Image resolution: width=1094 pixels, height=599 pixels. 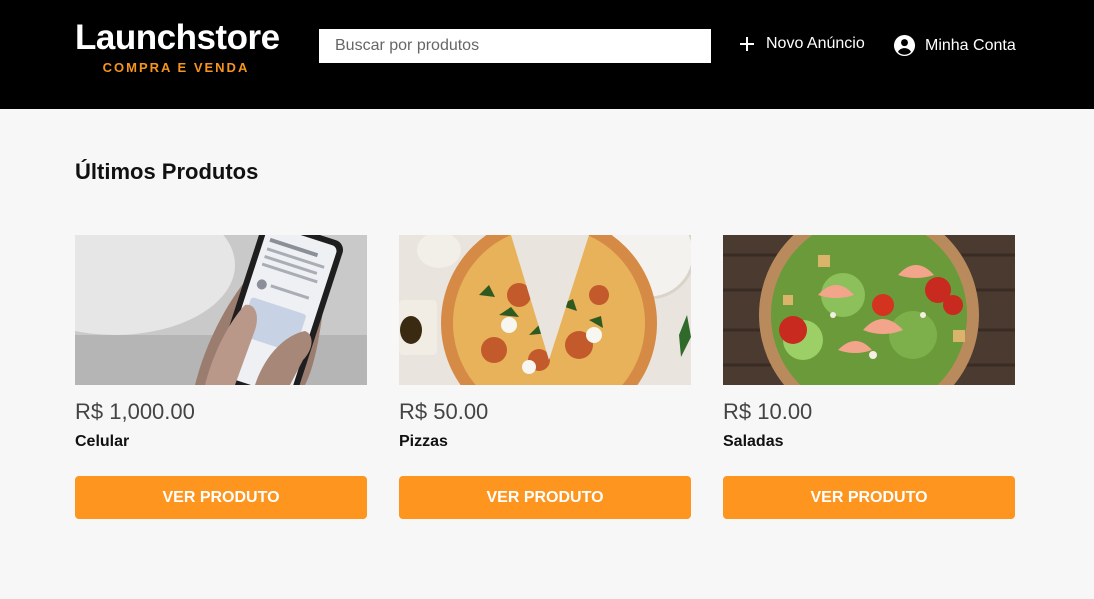 I want to click on product-card: R$ 50.00 Pizzas VER PRODUTO, so click(x=545, y=377).